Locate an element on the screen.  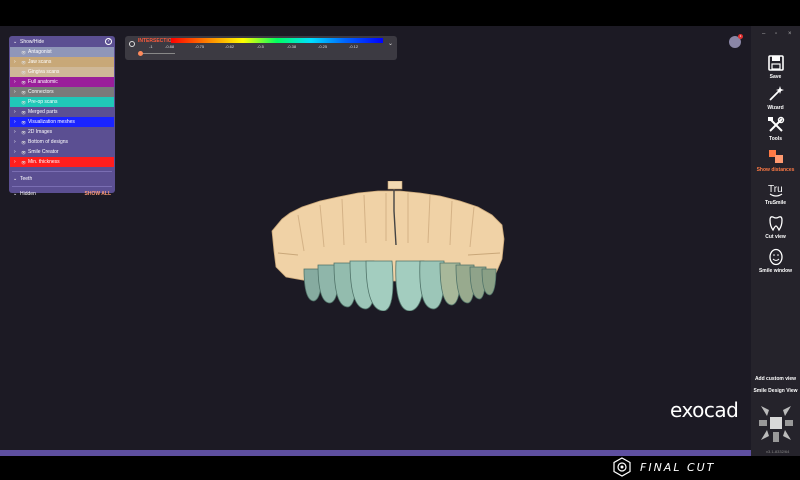
layer-item-smile-creator: › 👁 Smile Creator is located at coordinates (62, 152).